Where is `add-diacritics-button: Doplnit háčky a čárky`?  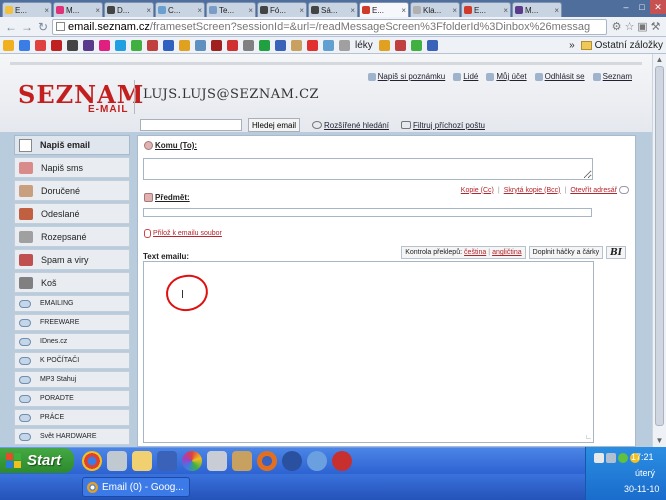
add-diacritics-button: Doplnit háčky a čárky is located at coordinates (566, 252).